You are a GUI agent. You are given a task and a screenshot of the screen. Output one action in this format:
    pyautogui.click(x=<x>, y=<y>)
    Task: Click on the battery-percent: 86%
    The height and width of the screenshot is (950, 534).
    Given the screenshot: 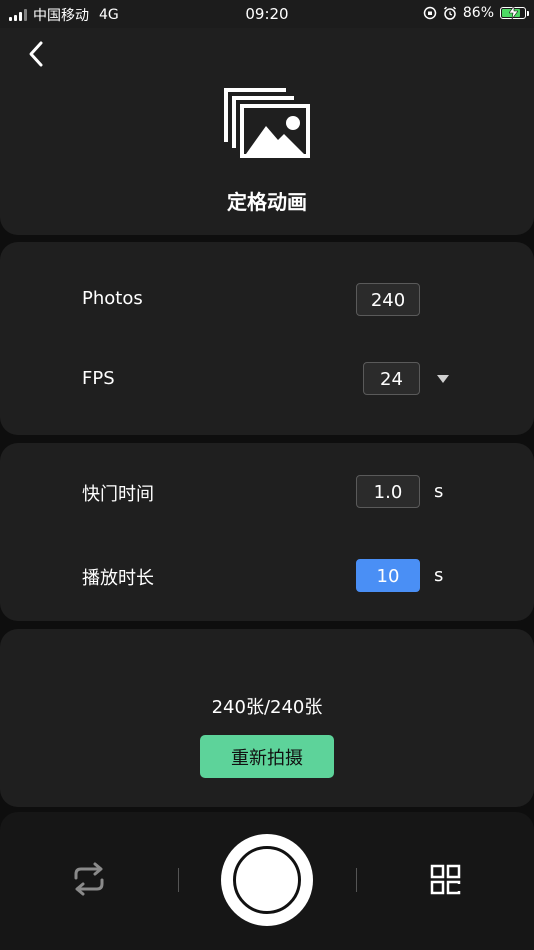 What is the action you would take?
    pyautogui.click(x=478, y=13)
    